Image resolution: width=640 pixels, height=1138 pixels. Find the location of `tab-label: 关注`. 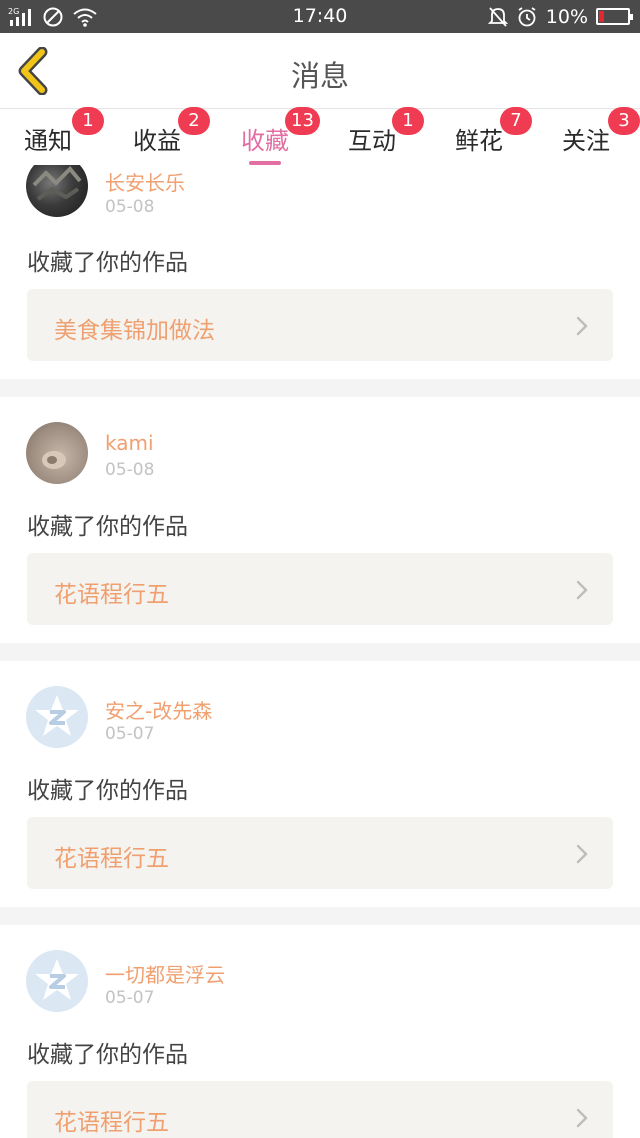

tab-label: 关注 is located at coordinates (586, 141).